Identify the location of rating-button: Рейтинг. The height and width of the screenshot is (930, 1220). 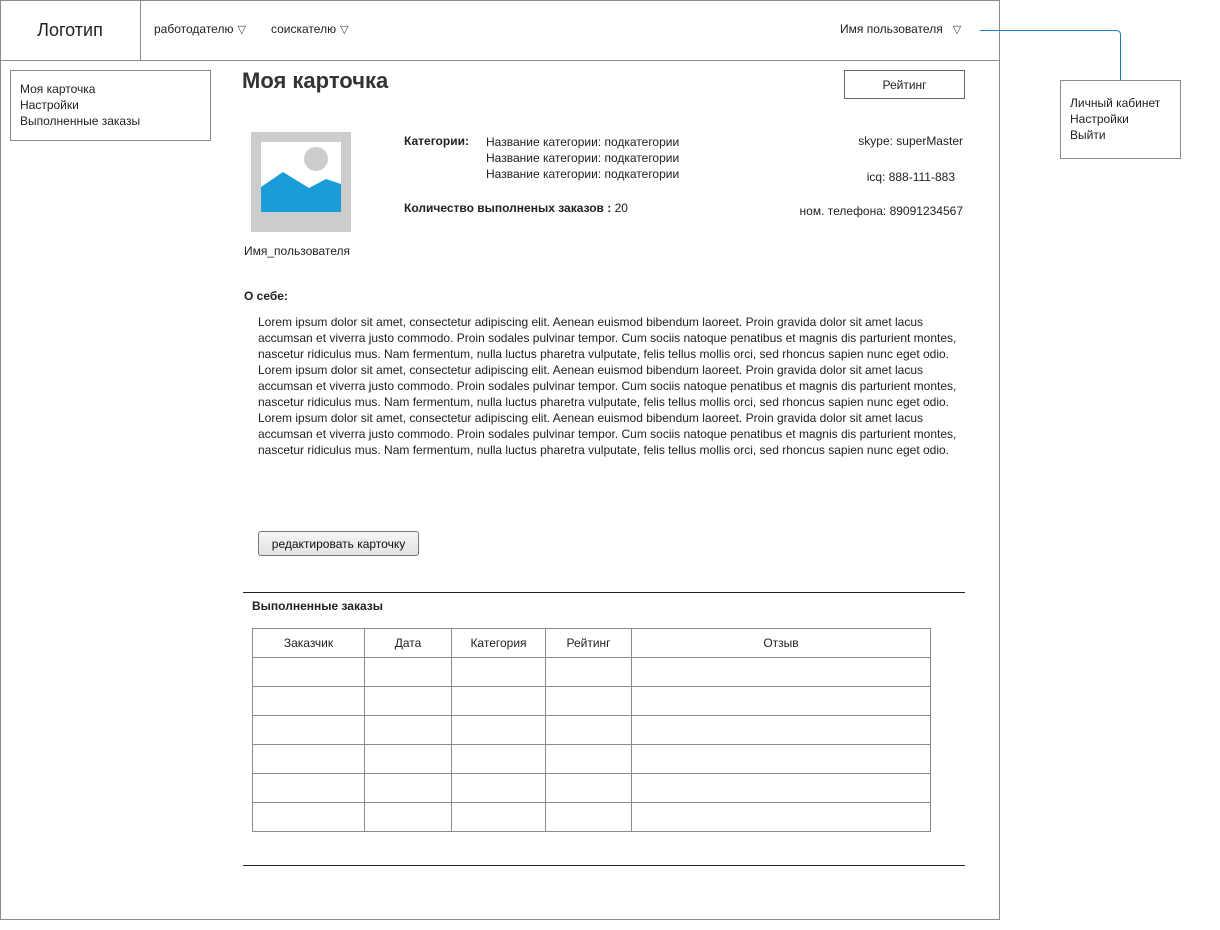
(904, 84).